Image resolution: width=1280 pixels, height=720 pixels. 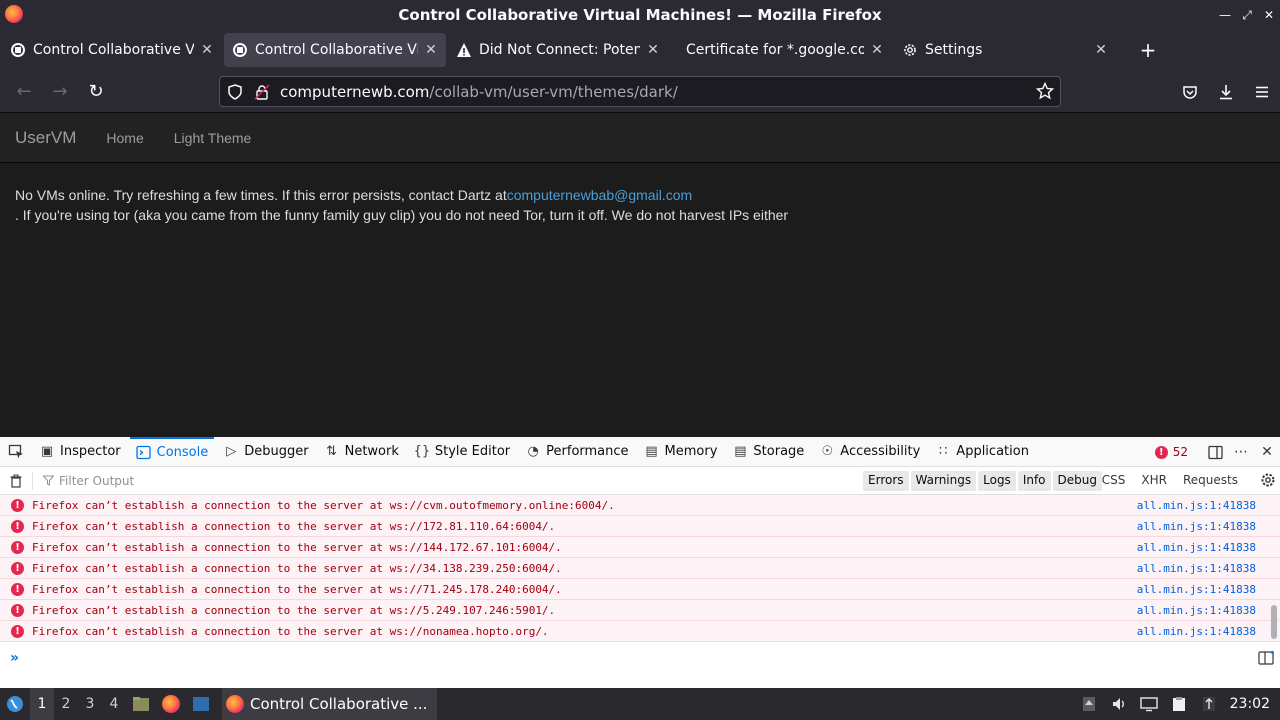 What do you see at coordinates (265, 452) in the screenshot?
I see `devtools-tab-debugger: ▷ Debugger` at bounding box center [265, 452].